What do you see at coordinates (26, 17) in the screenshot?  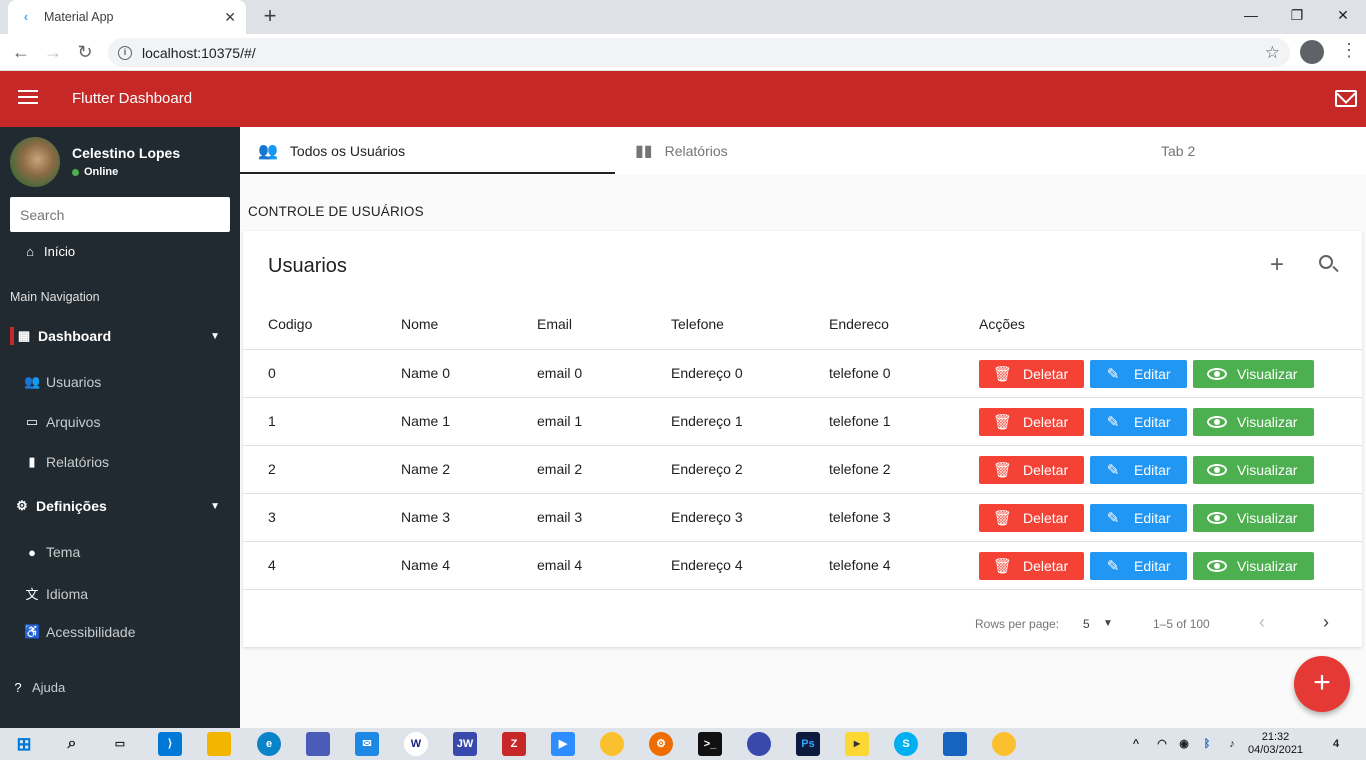 I see `flutter-icon: ‹` at bounding box center [26, 17].